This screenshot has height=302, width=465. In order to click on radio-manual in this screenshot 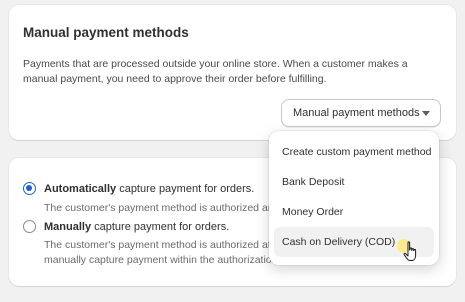, I will do `click(29, 226)`.